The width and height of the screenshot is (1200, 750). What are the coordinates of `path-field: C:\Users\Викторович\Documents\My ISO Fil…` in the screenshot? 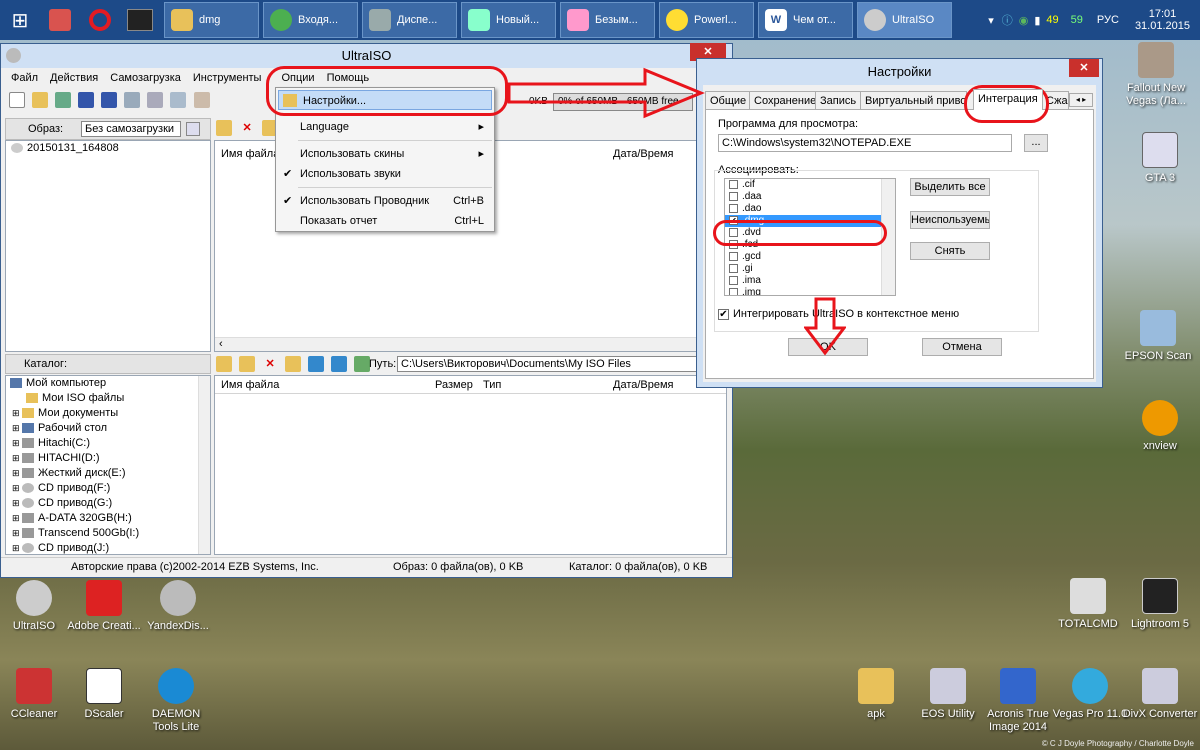 It's located at (559, 364).